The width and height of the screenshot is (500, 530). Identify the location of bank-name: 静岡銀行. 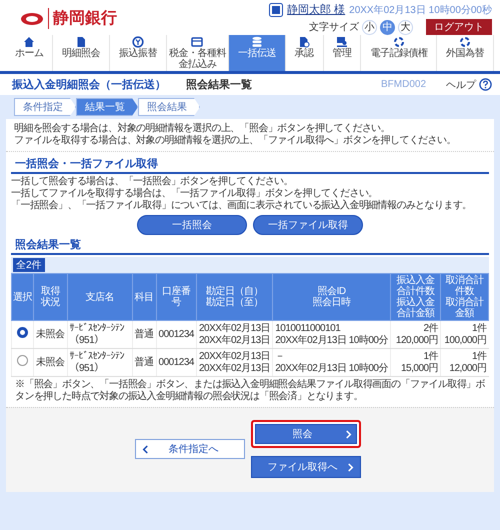
(82, 18).